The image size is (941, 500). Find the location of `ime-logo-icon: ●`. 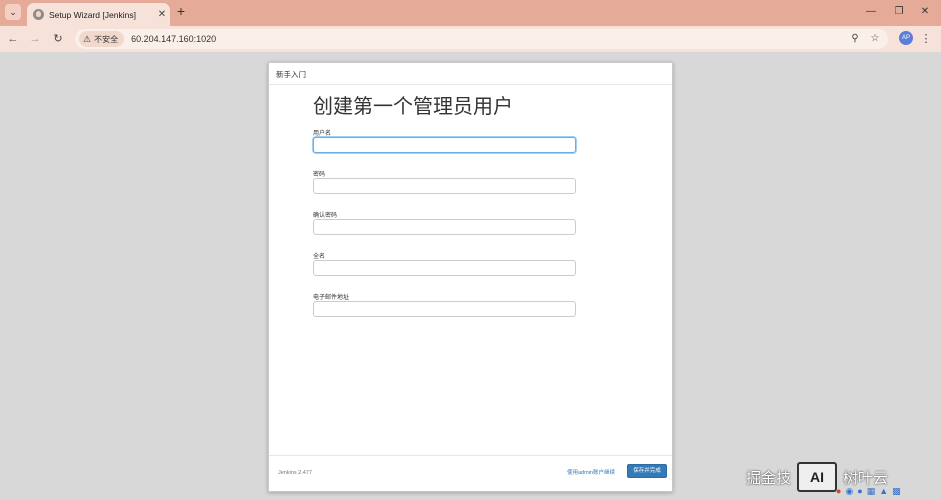

ime-logo-icon: ● is located at coordinates (838, 491).